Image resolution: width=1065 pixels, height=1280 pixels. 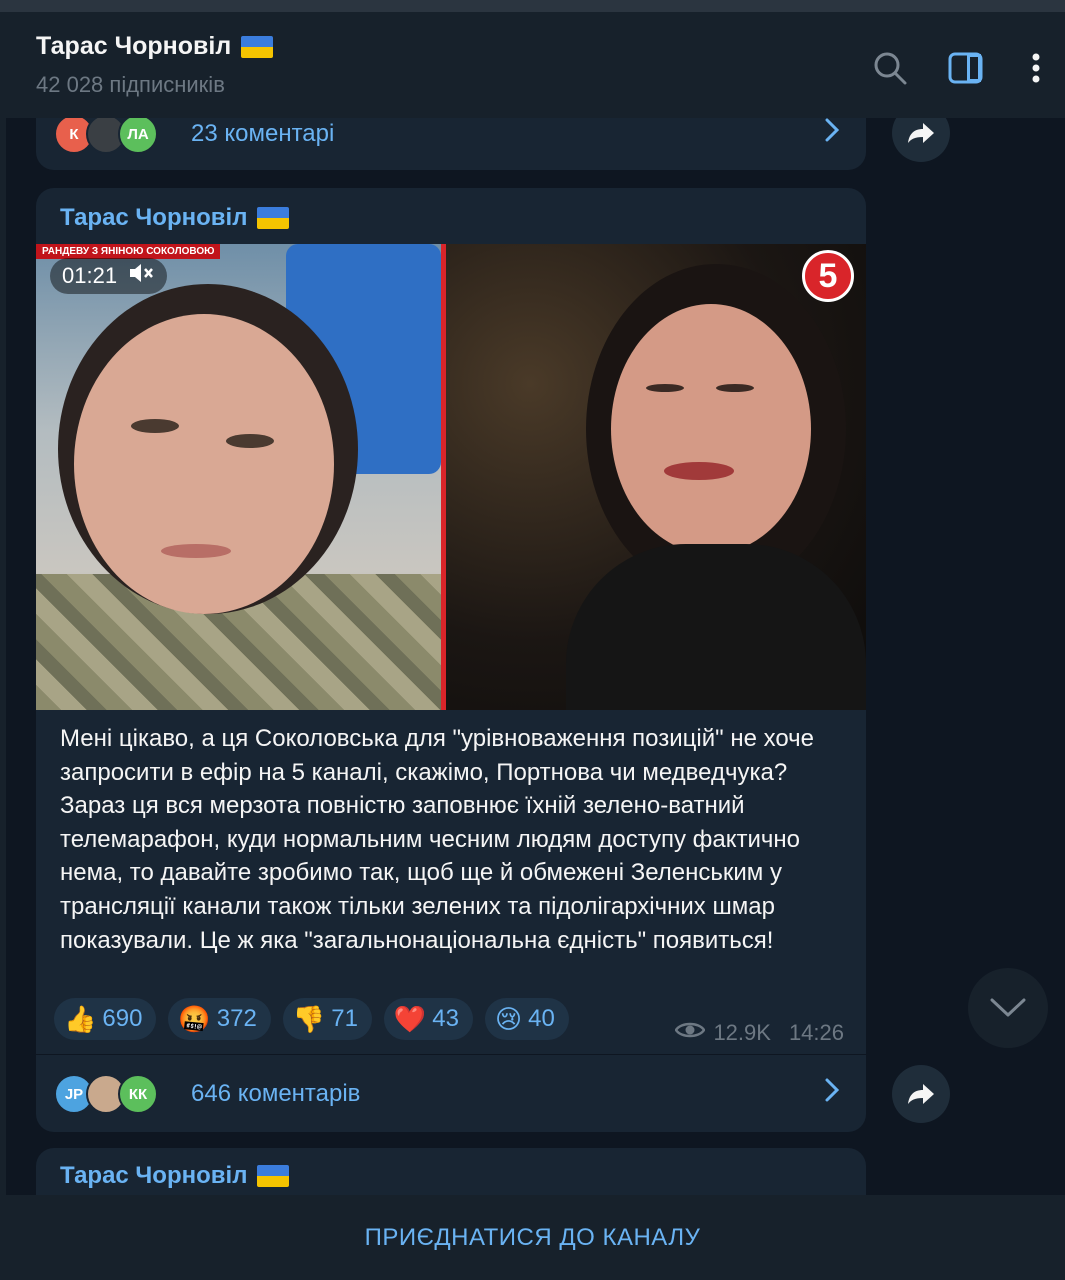 What do you see at coordinates (890, 68) in the screenshot?
I see `search-icon` at bounding box center [890, 68].